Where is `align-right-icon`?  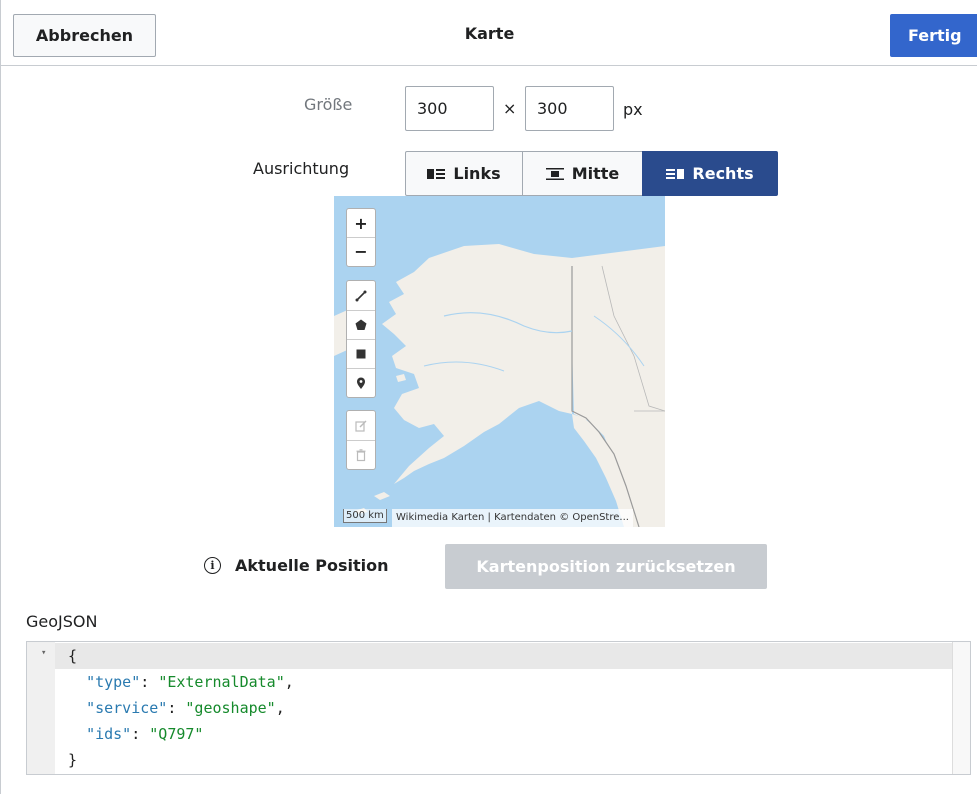
align-right-icon is located at coordinates (675, 173).